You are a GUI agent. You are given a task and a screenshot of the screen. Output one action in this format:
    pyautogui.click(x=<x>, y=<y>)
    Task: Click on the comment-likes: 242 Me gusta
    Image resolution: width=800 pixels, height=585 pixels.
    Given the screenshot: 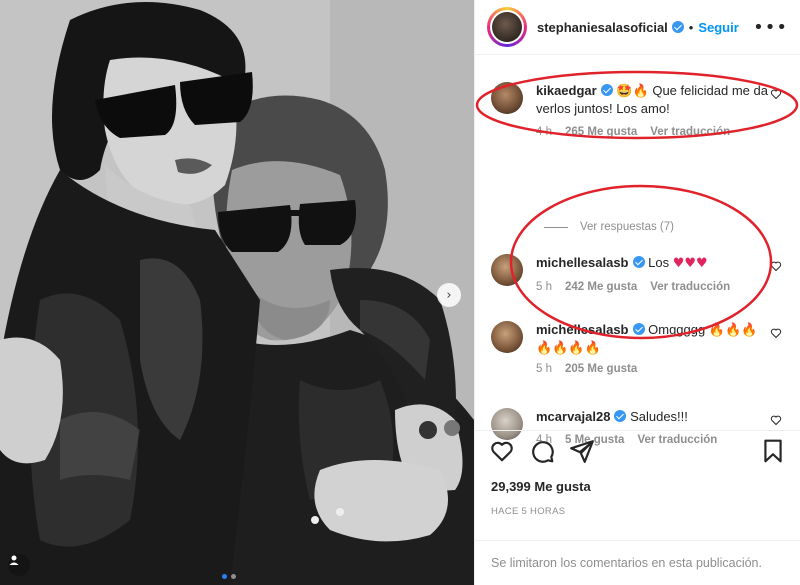 What is the action you would take?
    pyautogui.click(x=601, y=287)
    